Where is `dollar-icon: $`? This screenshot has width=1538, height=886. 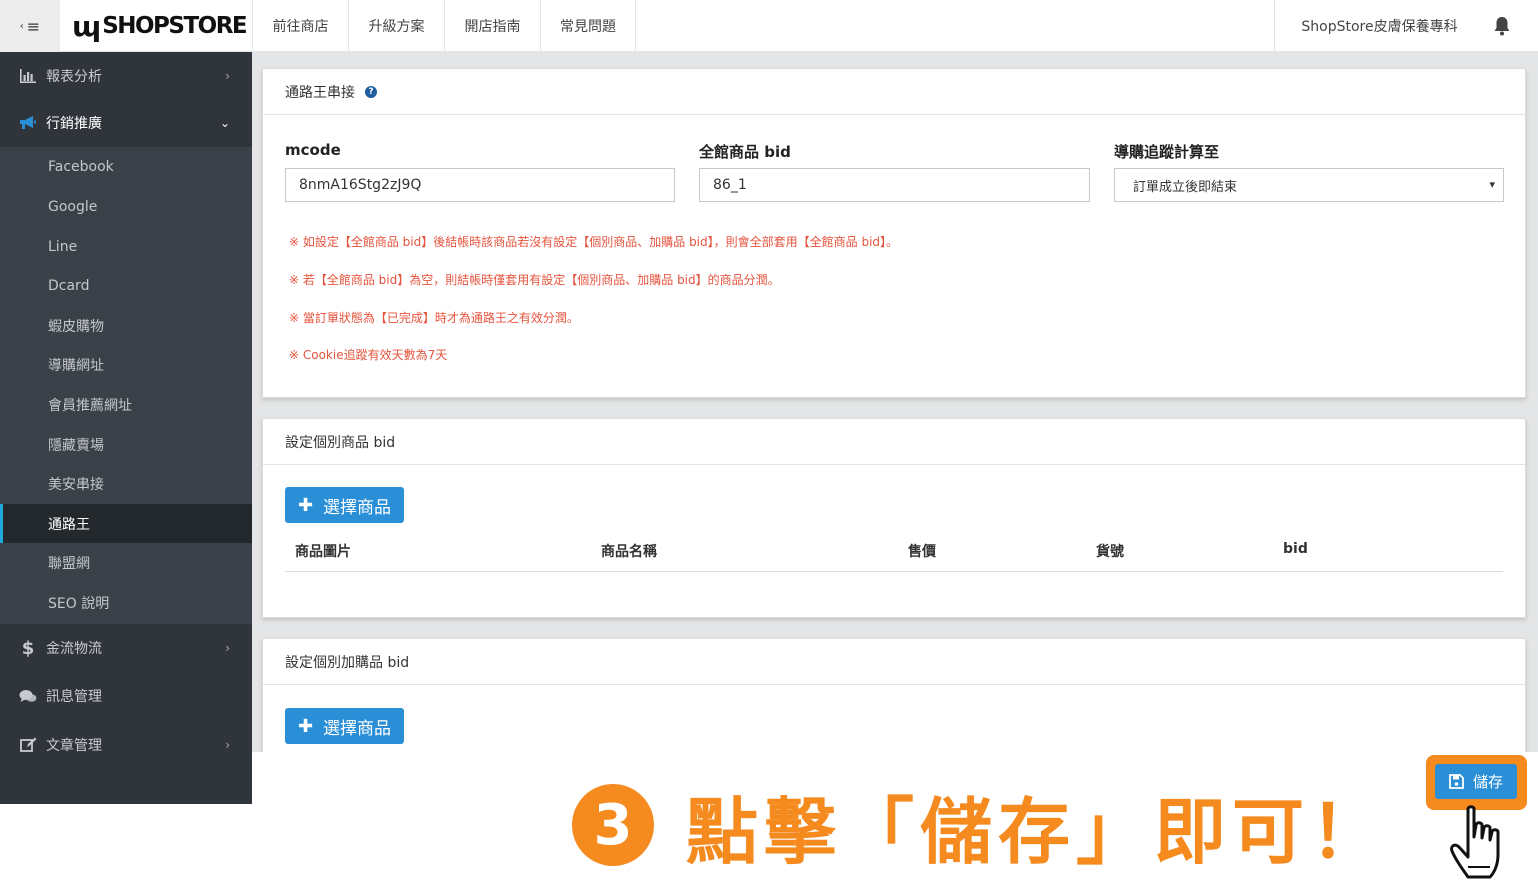 dollar-icon: $ is located at coordinates (28, 648).